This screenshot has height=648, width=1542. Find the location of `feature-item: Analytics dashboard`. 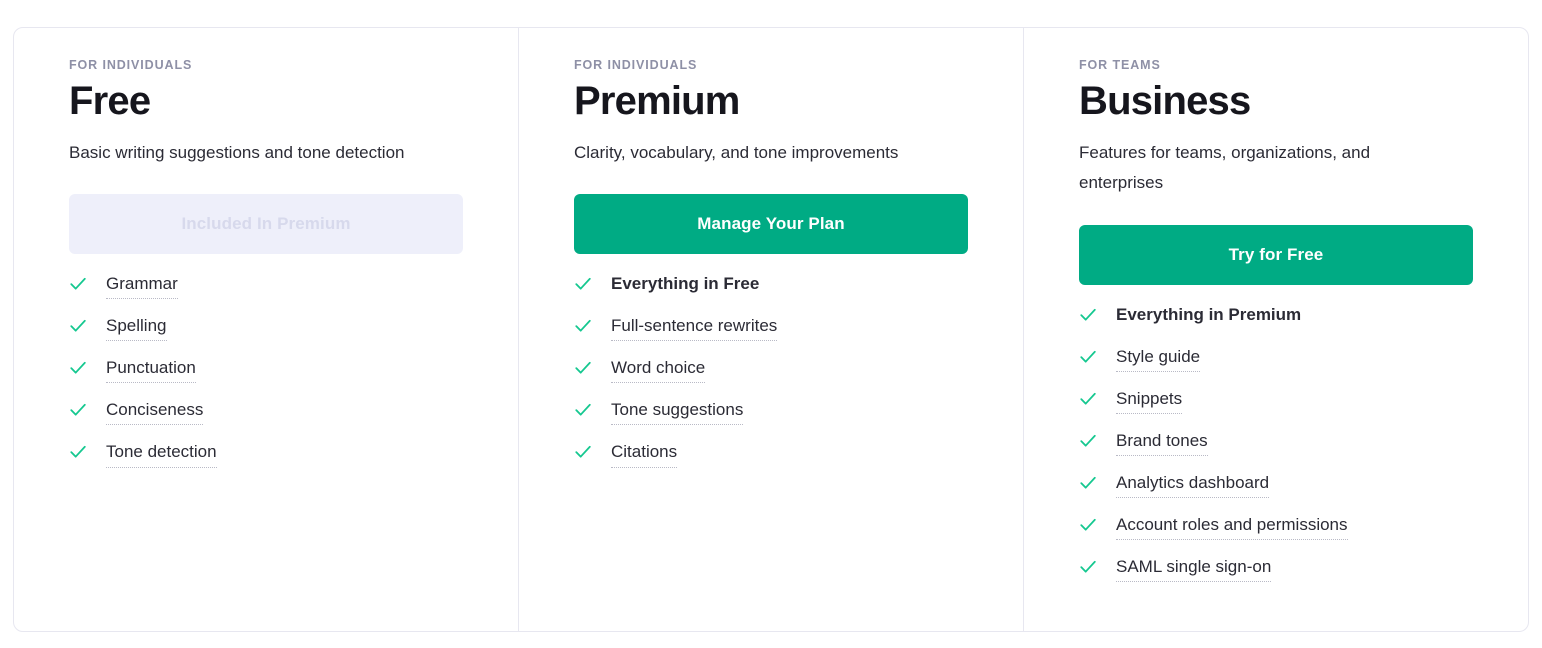

feature-item: Analytics dashboard is located at coordinates (1276, 485).